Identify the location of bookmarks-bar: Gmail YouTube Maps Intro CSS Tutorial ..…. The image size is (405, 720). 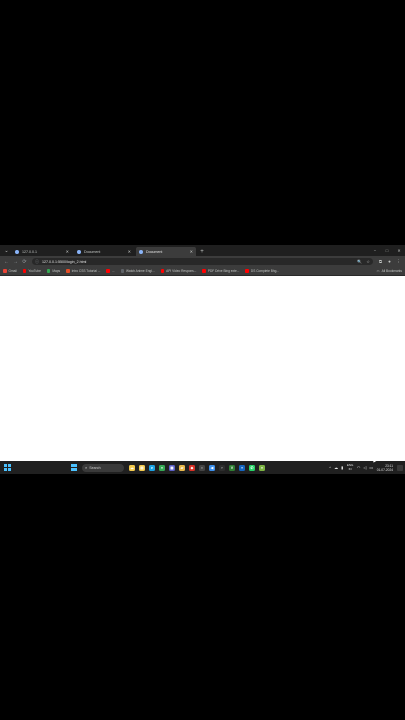
(202, 271).